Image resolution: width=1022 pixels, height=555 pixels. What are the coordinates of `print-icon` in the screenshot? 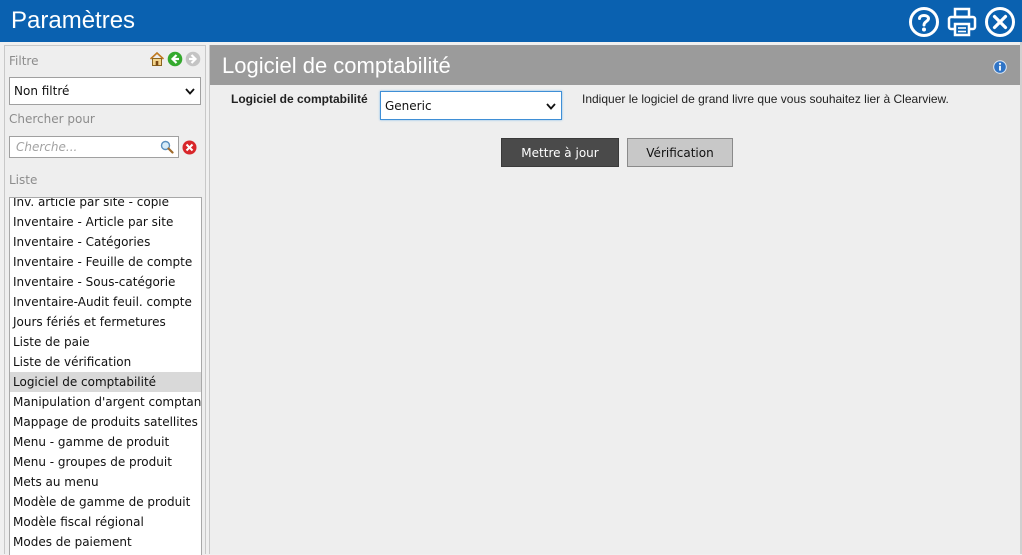 It's located at (962, 22).